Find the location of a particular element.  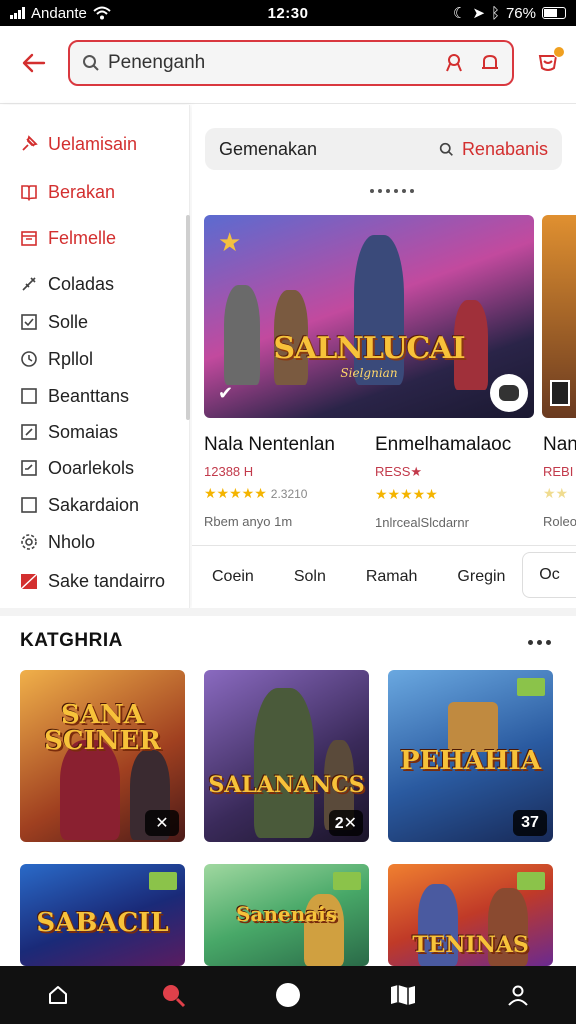

filter-bar: Gemenakan Renabanis is located at coordinates (383, 149).